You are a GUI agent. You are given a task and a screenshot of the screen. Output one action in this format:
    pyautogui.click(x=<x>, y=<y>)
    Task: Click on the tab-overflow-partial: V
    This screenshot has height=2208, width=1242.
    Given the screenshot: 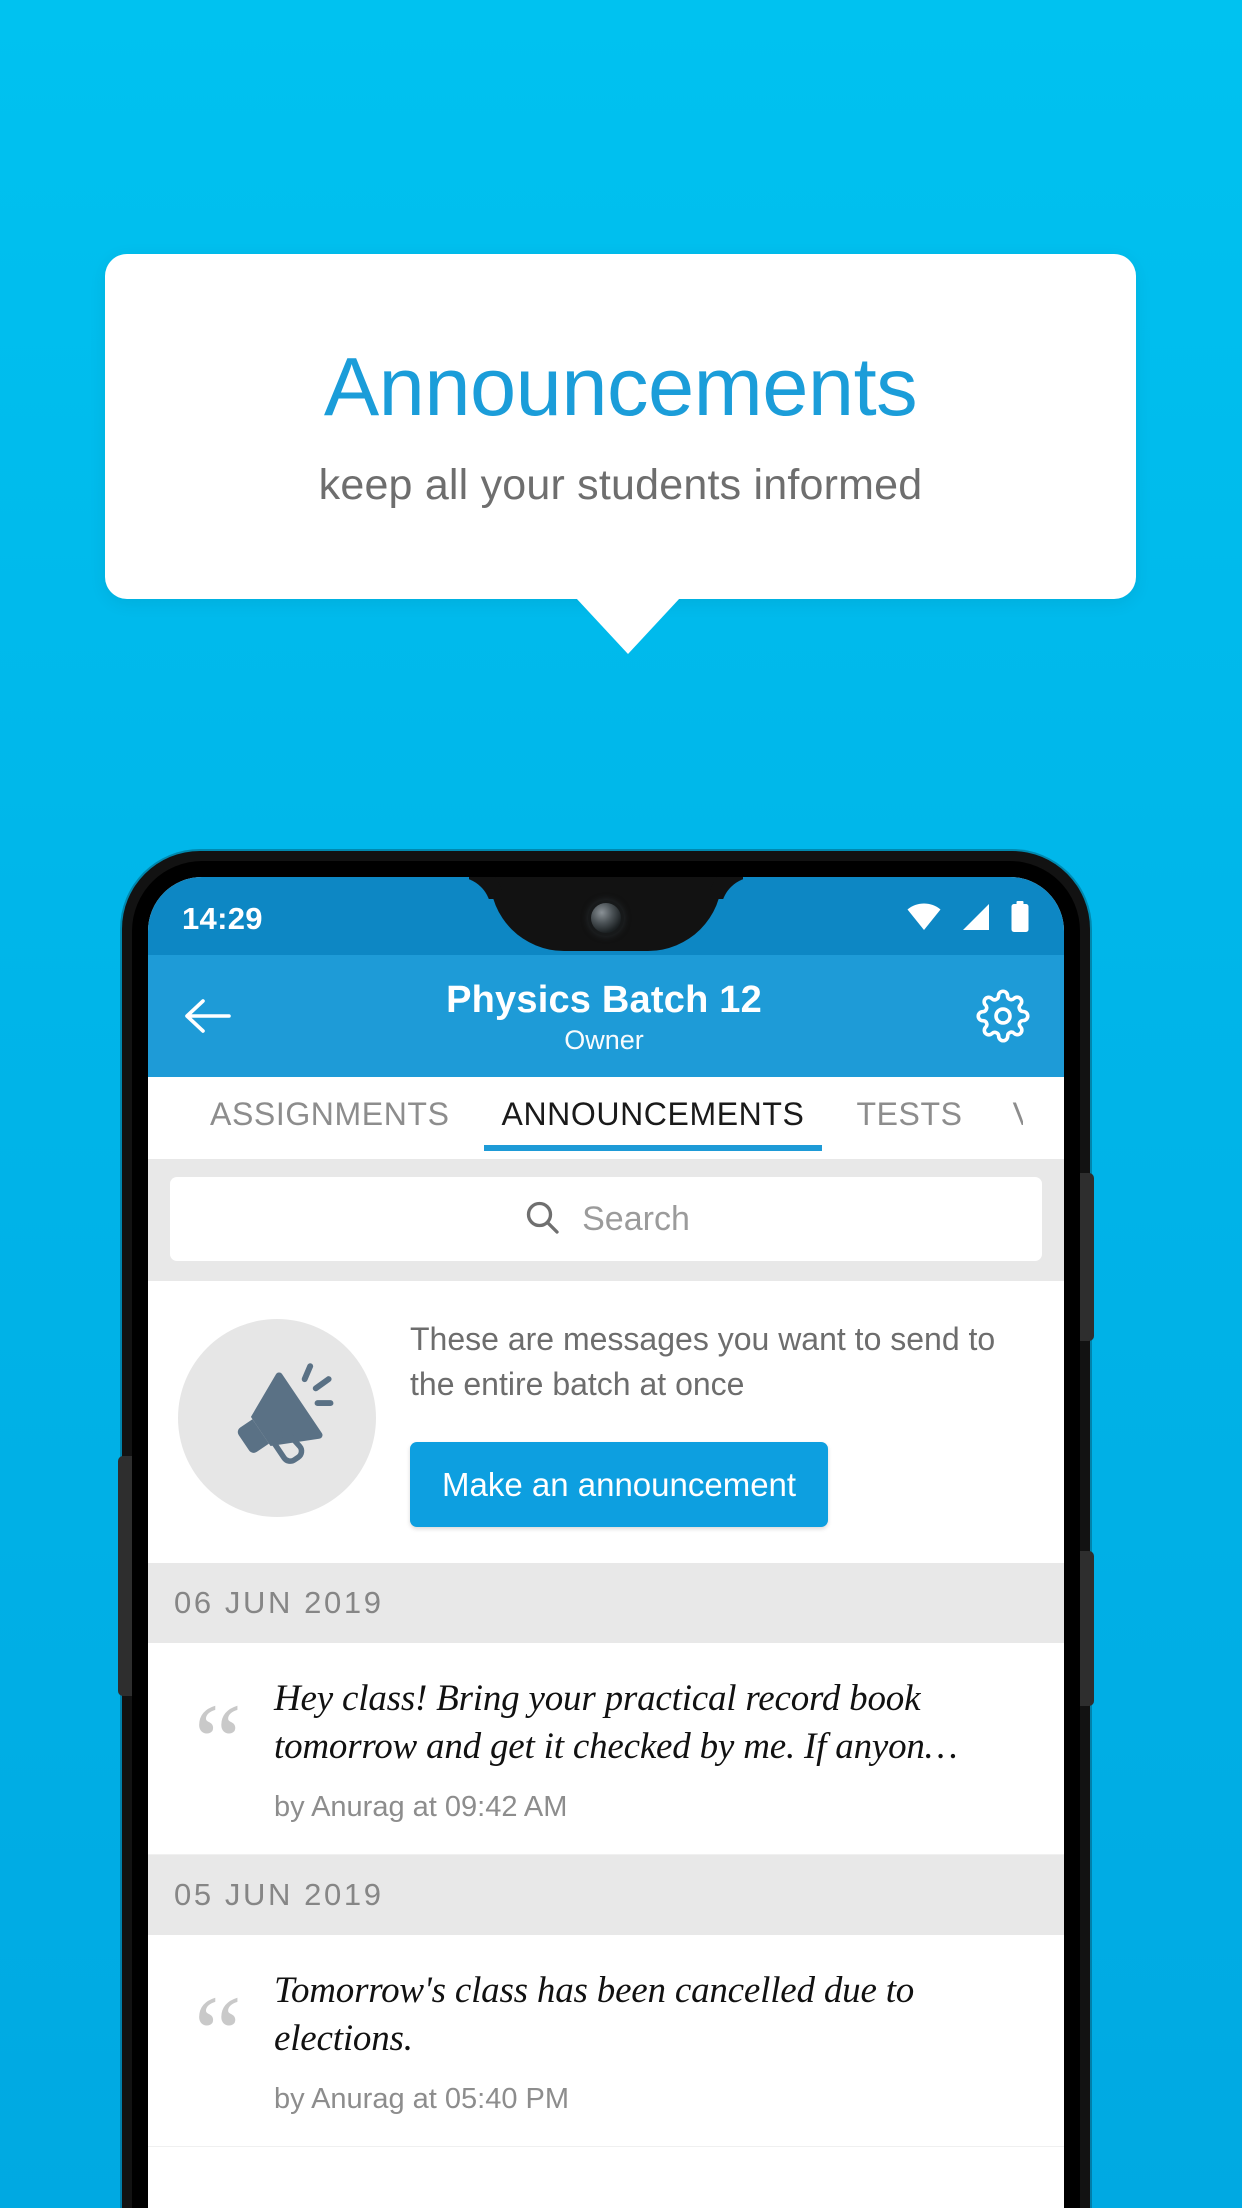 What is the action you would take?
    pyautogui.click(x=1006, y=1114)
    